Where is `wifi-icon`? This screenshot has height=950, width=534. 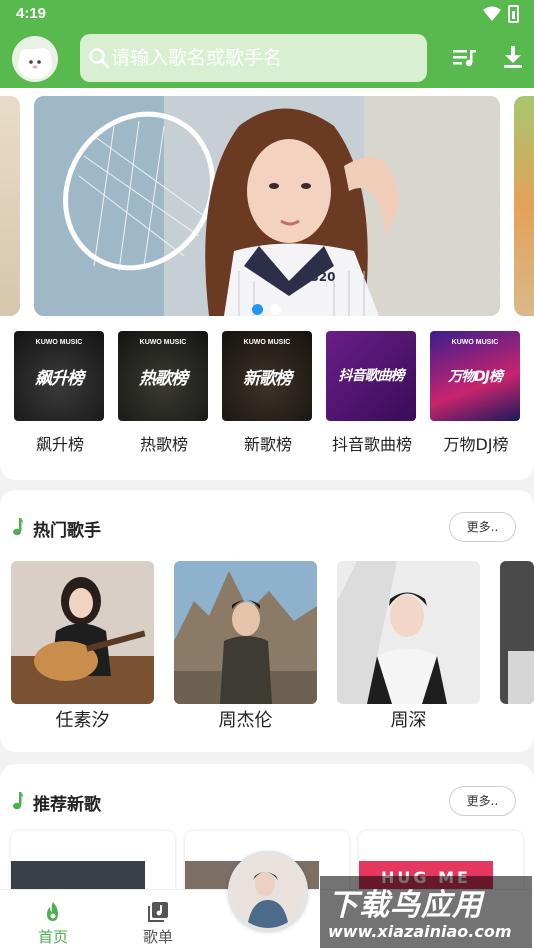
wifi-icon is located at coordinates (492, 13).